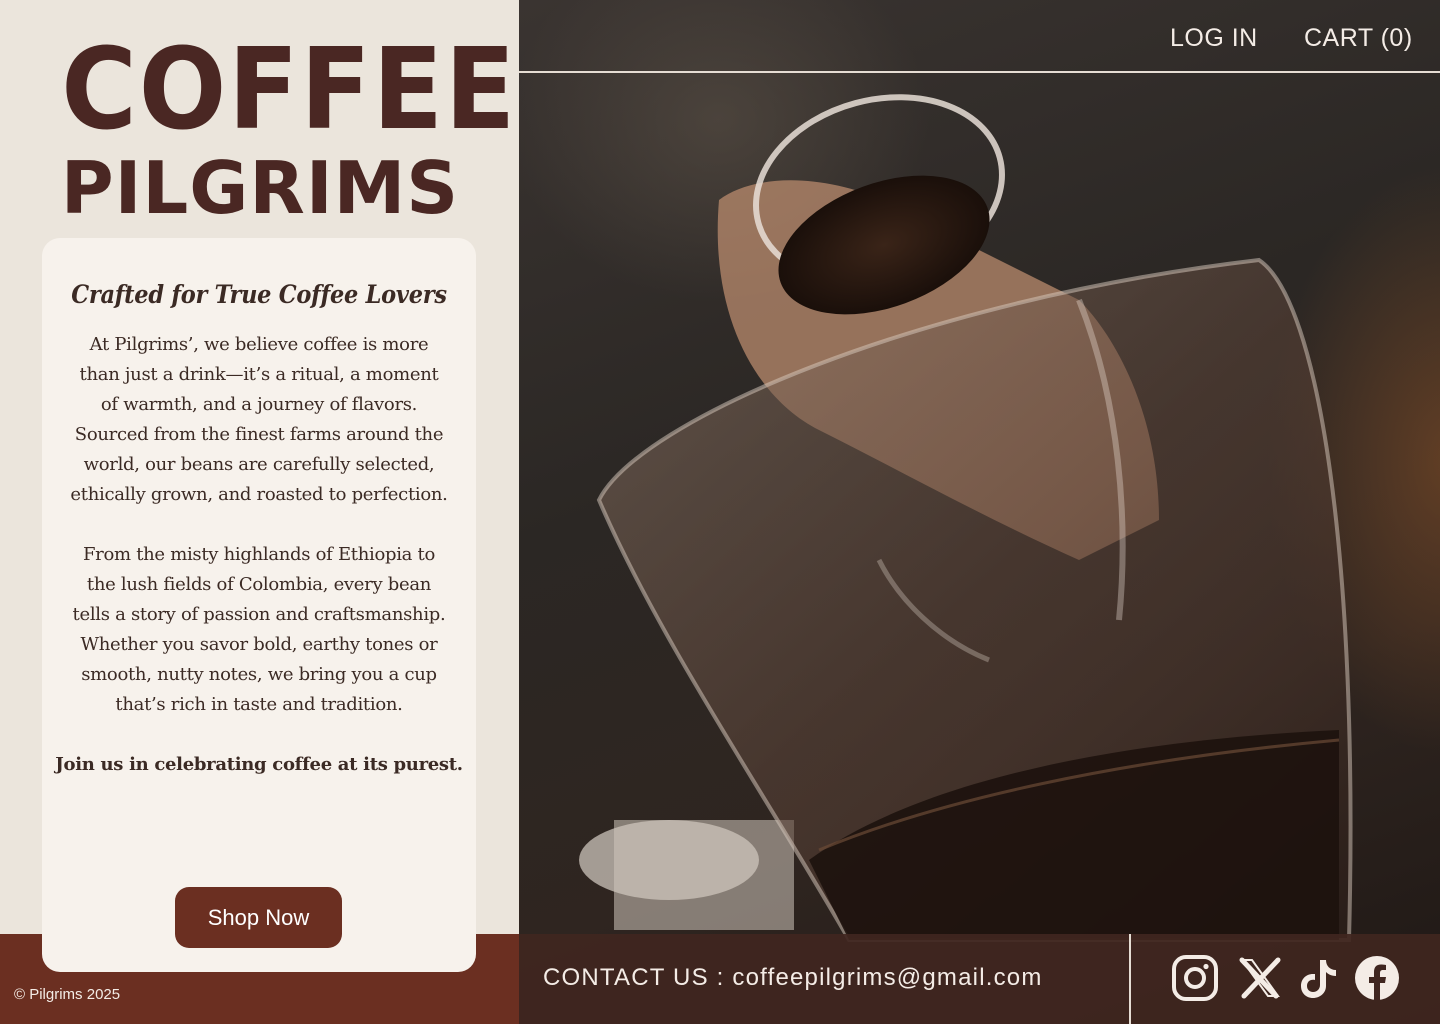  Describe the element at coordinates (1358, 38) in the screenshot. I see `cart-link: CART (0)` at that location.